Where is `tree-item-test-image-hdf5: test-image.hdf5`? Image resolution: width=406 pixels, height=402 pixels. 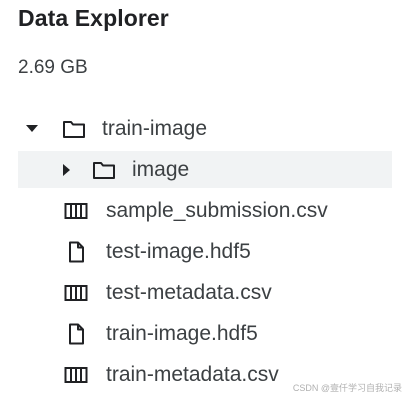
tree-item-test-image-hdf5: test-image.hdf5 is located at coordinates (205, 251).